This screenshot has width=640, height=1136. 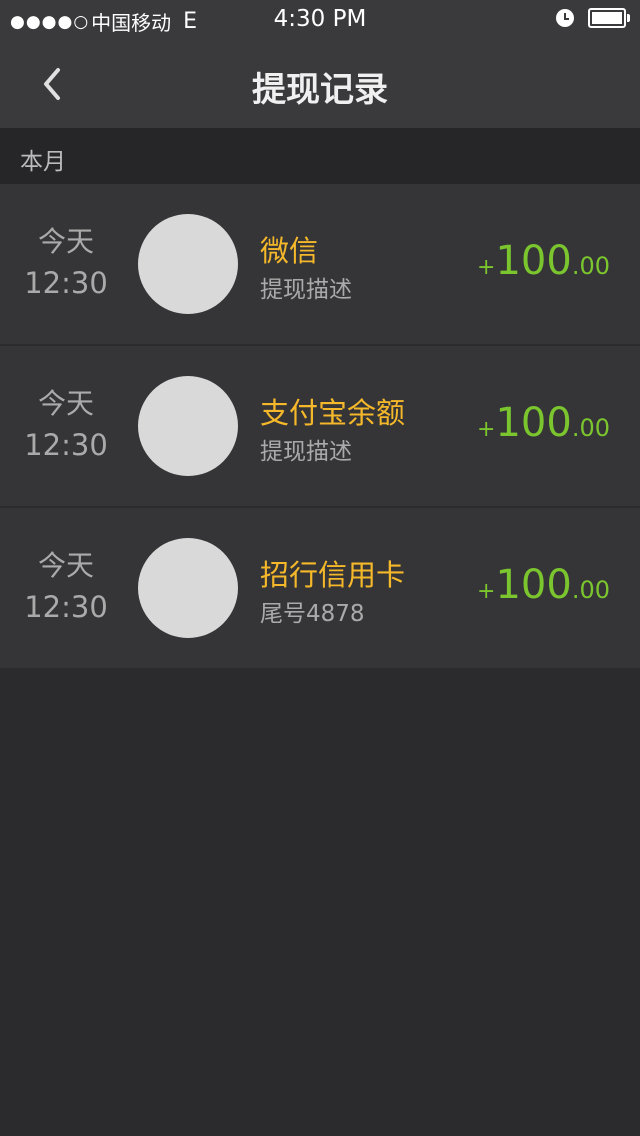 I want to click on battery-icon, so click(x=609, y=18).